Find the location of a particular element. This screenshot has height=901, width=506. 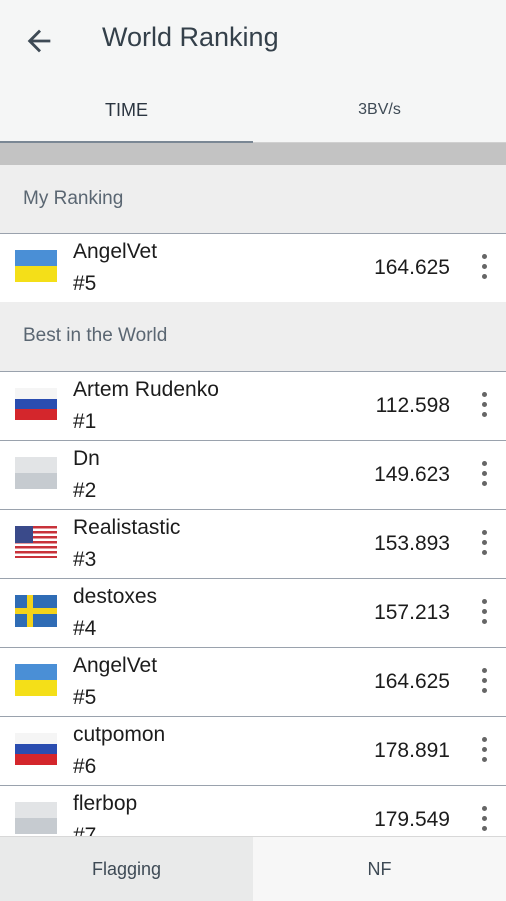

player-rank: #3 is located at coordinates (85, 559).